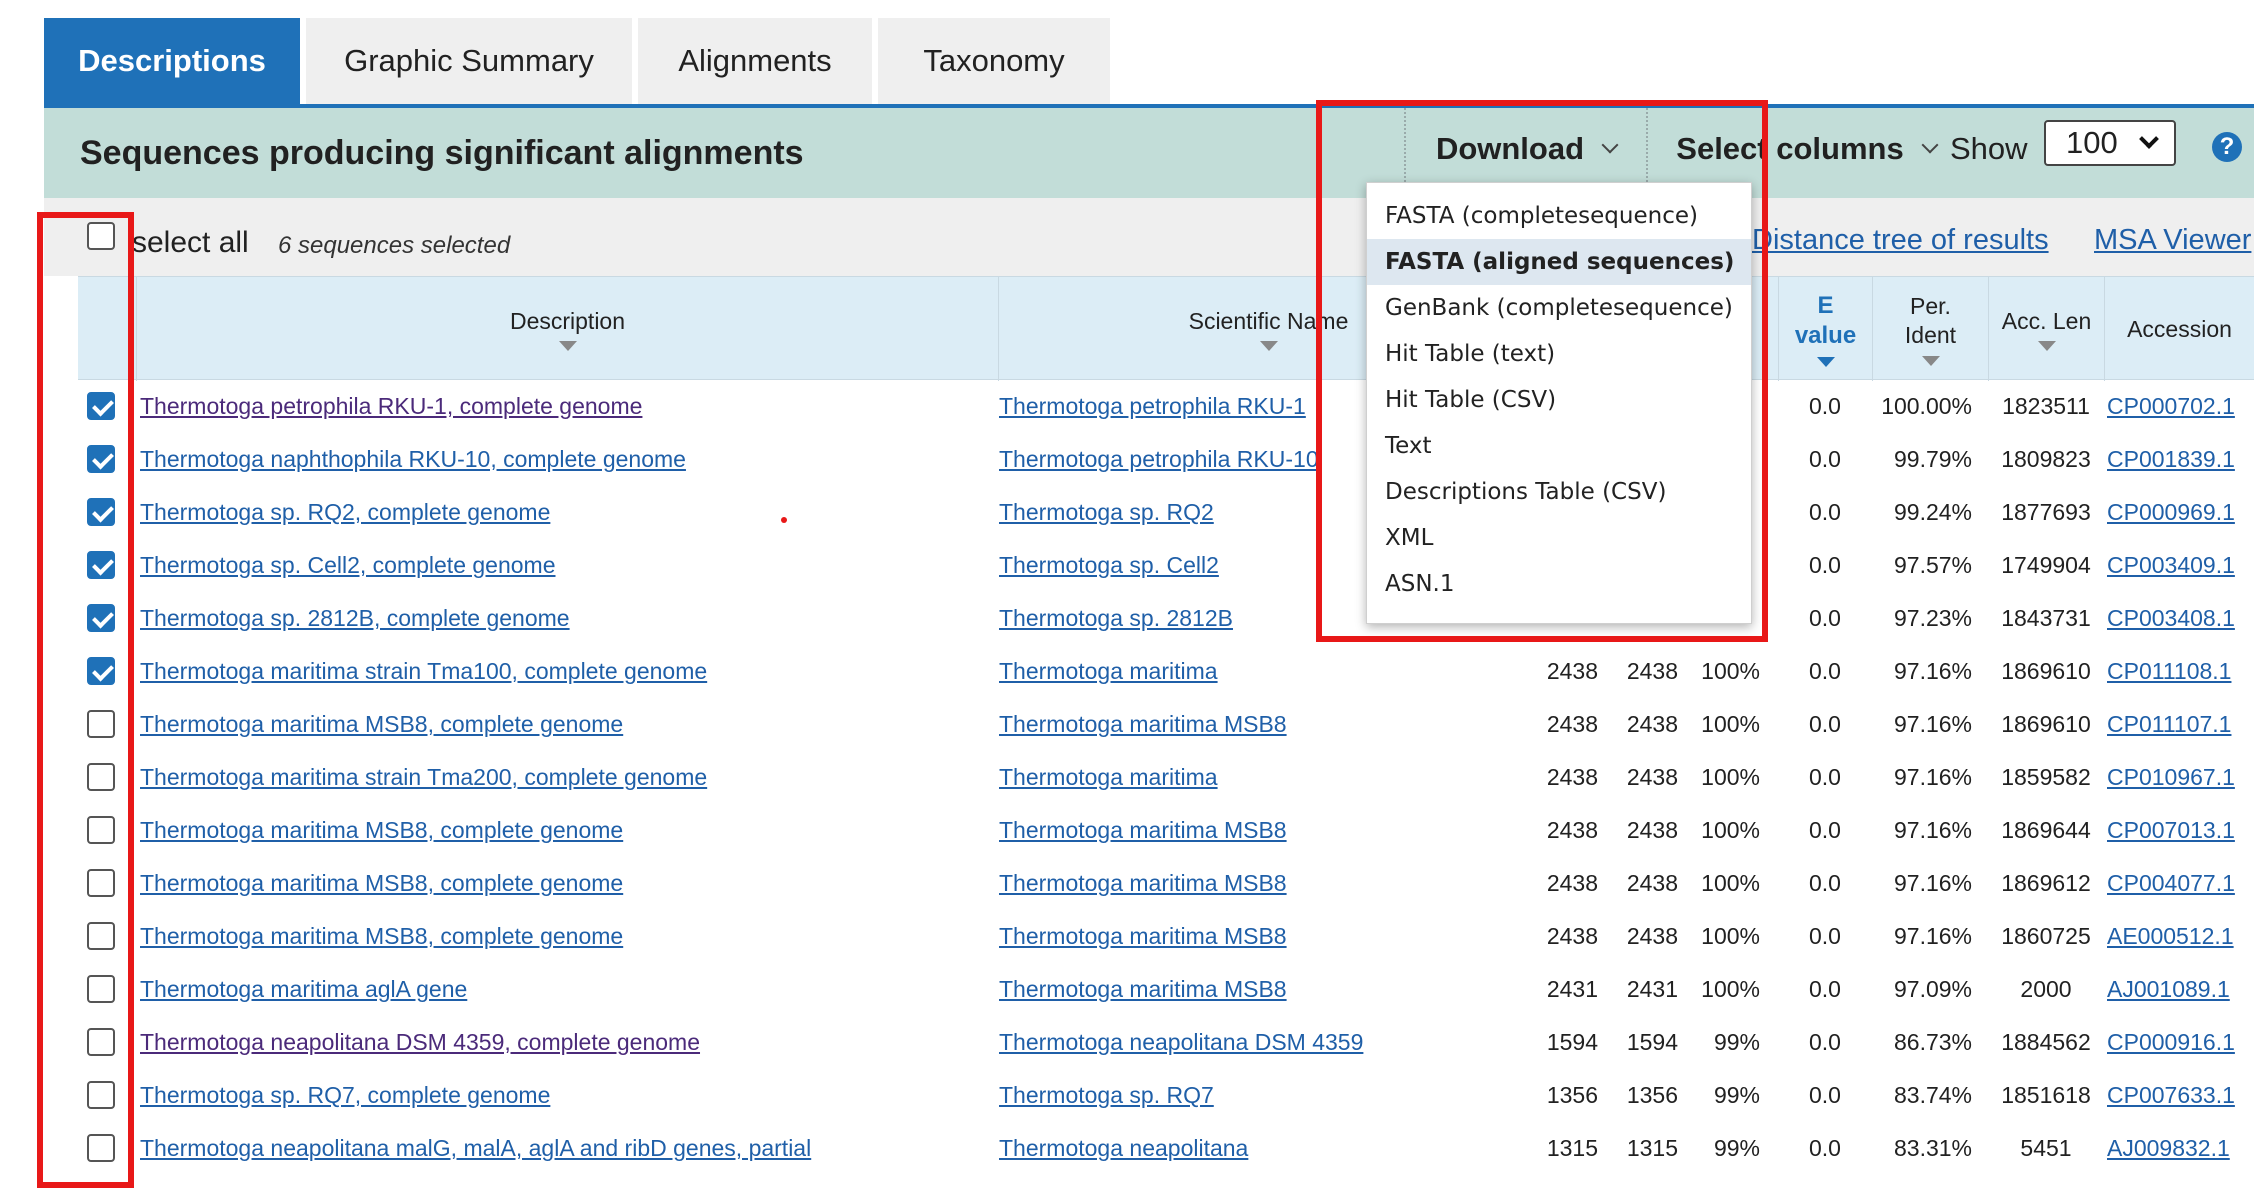 The image size is (2254, 1201). Describe the element at coordinates (303, 989) in the screenshot. I see `description-link: Thermotoga maritima aglA gene` at that location.